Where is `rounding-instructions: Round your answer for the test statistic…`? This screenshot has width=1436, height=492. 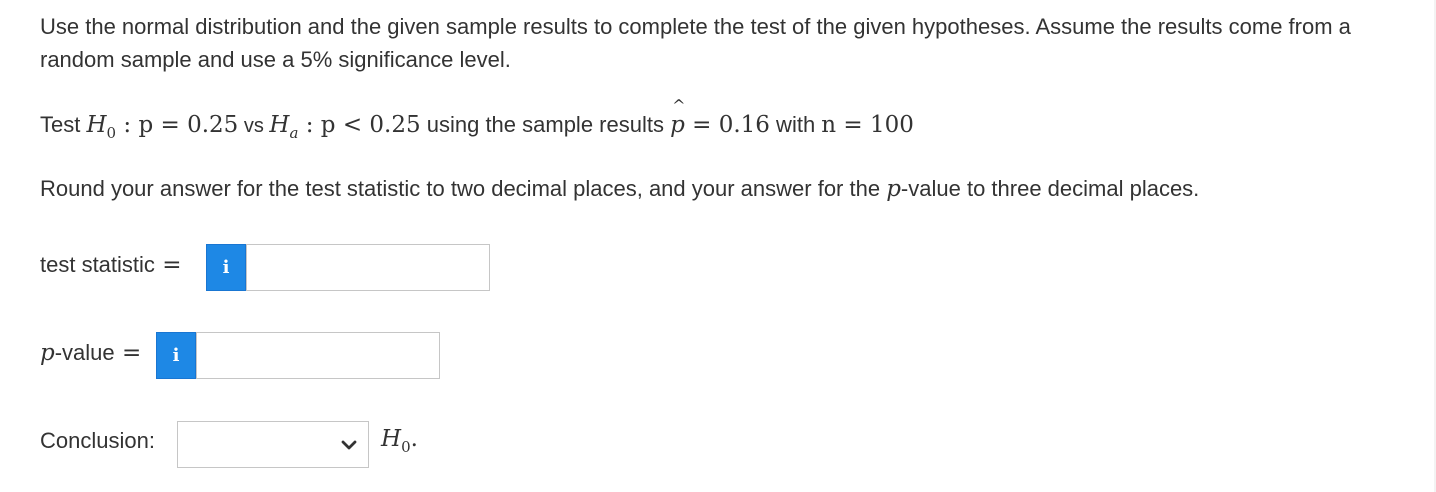 rounding-instructions: Round your answer for the test statistic… is located at coordinates (619, 189).